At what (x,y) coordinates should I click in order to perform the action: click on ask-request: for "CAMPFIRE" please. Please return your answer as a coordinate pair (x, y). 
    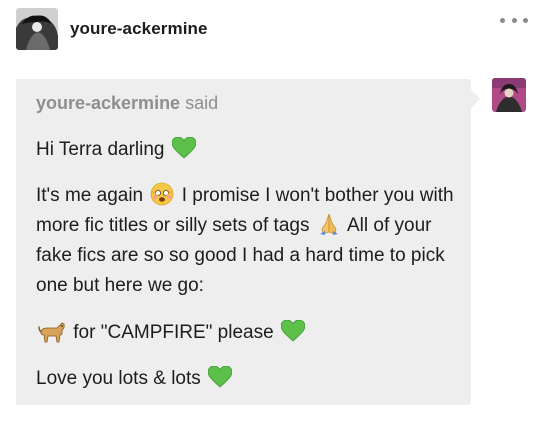
    Looking at the image, I should click on (248, 333).